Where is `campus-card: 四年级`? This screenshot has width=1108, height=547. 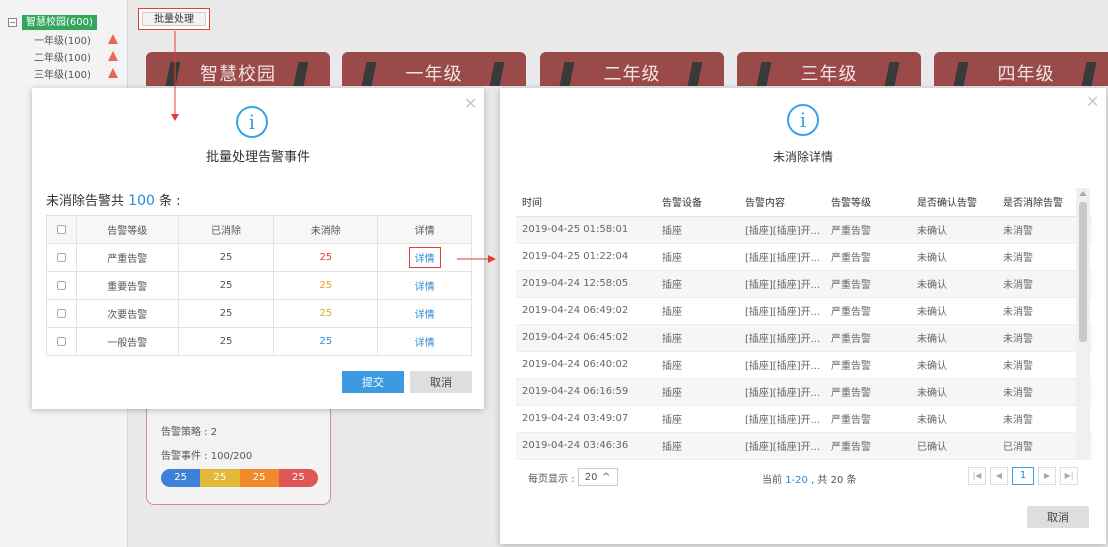 campus-card: 四年级 is located at coordinates (1021, 69).